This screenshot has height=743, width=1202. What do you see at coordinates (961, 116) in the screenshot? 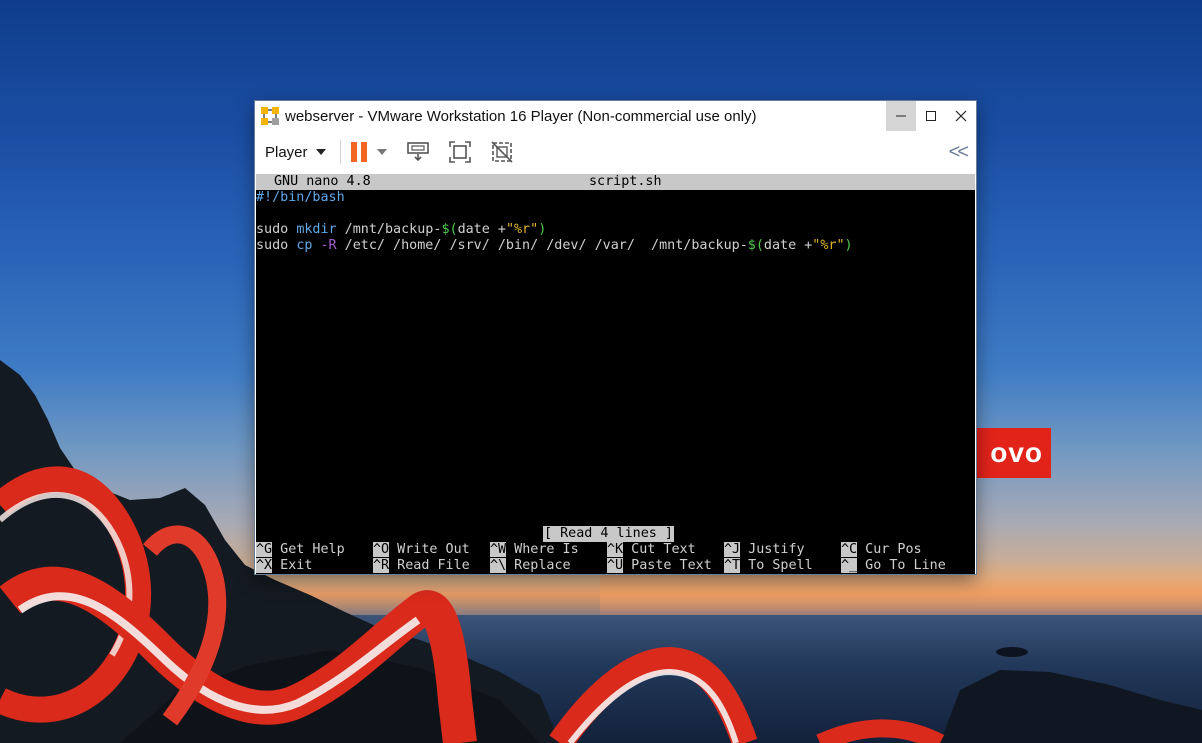
I see `close-icon` at bounding box center [961, 116].